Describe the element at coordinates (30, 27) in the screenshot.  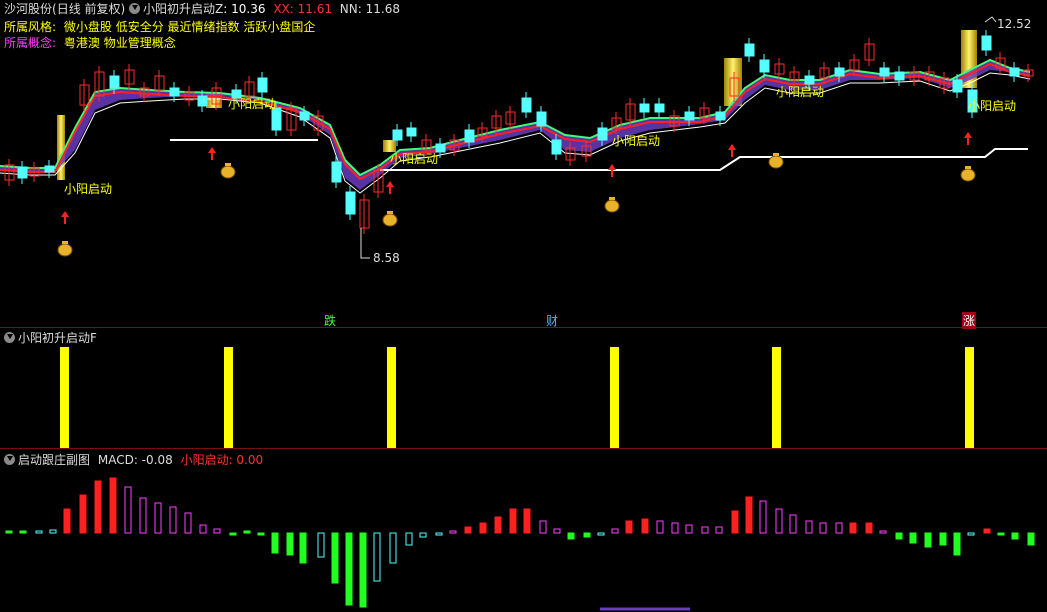
I see `style-label: 所属风格:` at that location.